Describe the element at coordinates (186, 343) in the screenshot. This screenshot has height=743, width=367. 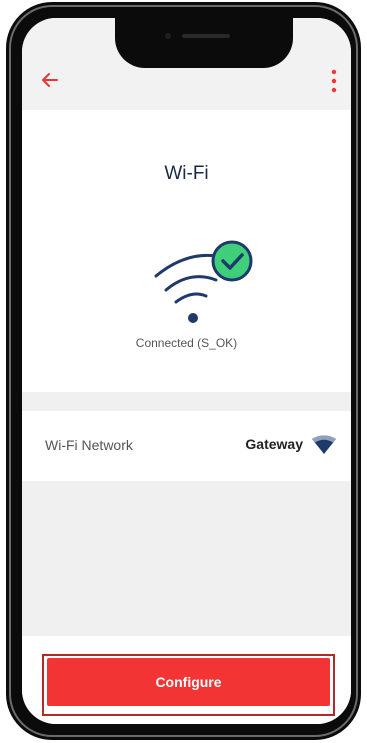
I see `connection-status: Connected (S_OK)` at that location.